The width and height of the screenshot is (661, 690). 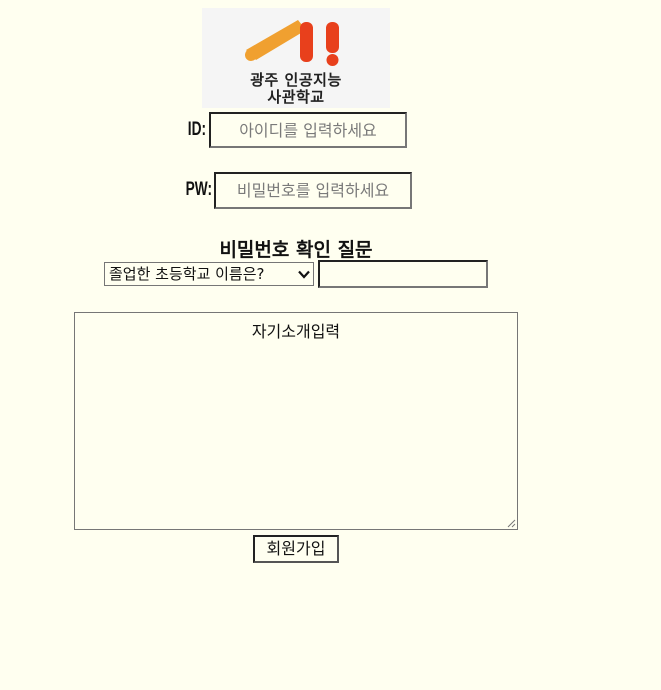 I want to click on chevron-down-icon, so click(x=304, y=274).